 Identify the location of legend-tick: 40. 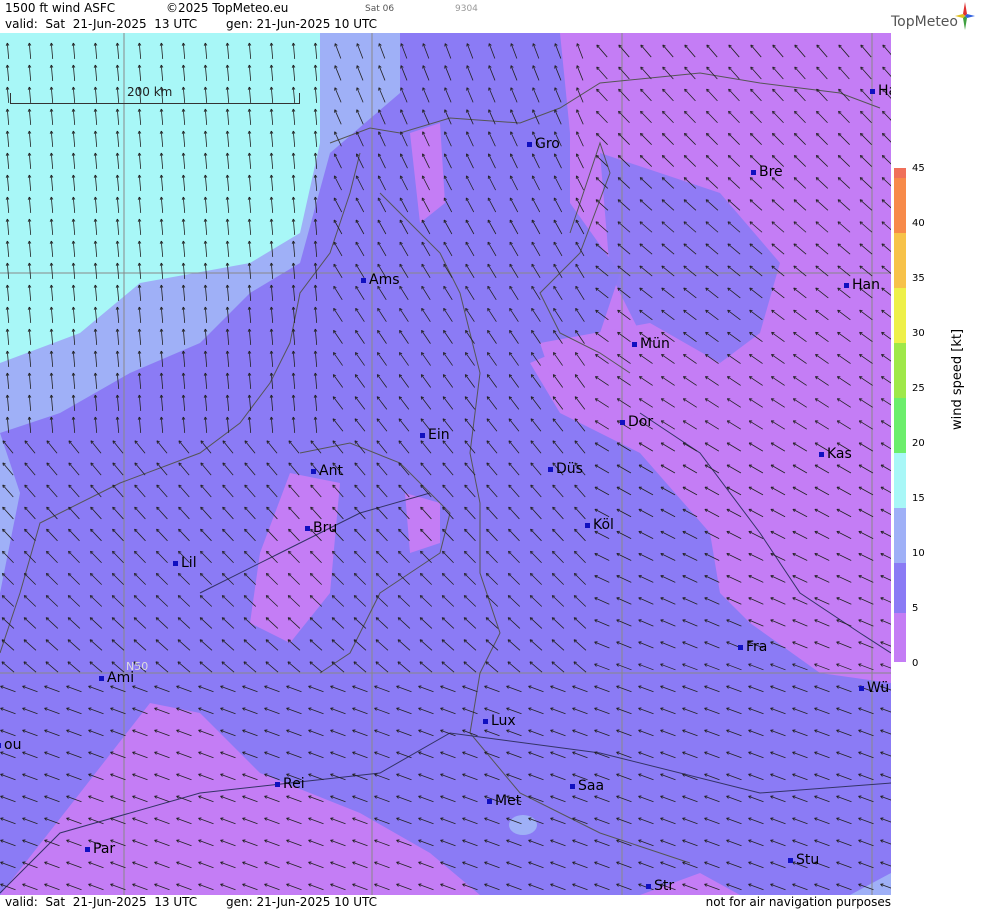
(918, 223).